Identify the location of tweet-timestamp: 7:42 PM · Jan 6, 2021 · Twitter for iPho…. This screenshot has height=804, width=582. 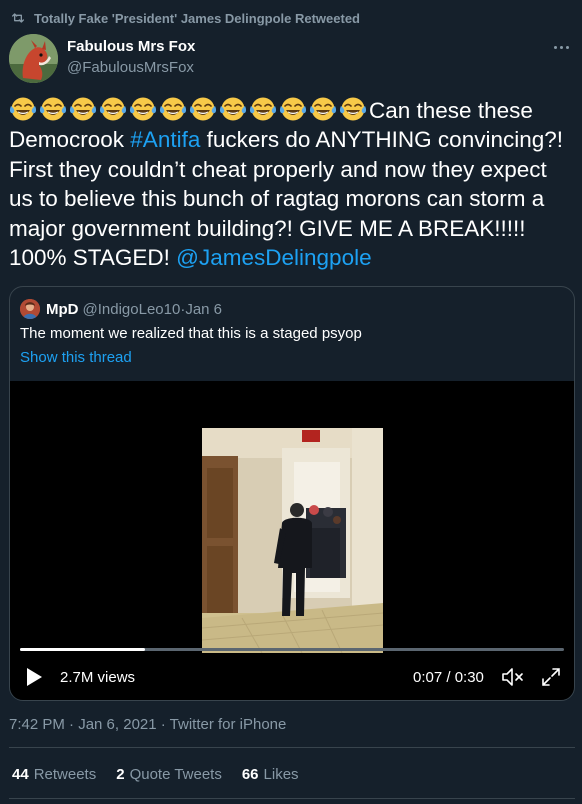
(147, 724).